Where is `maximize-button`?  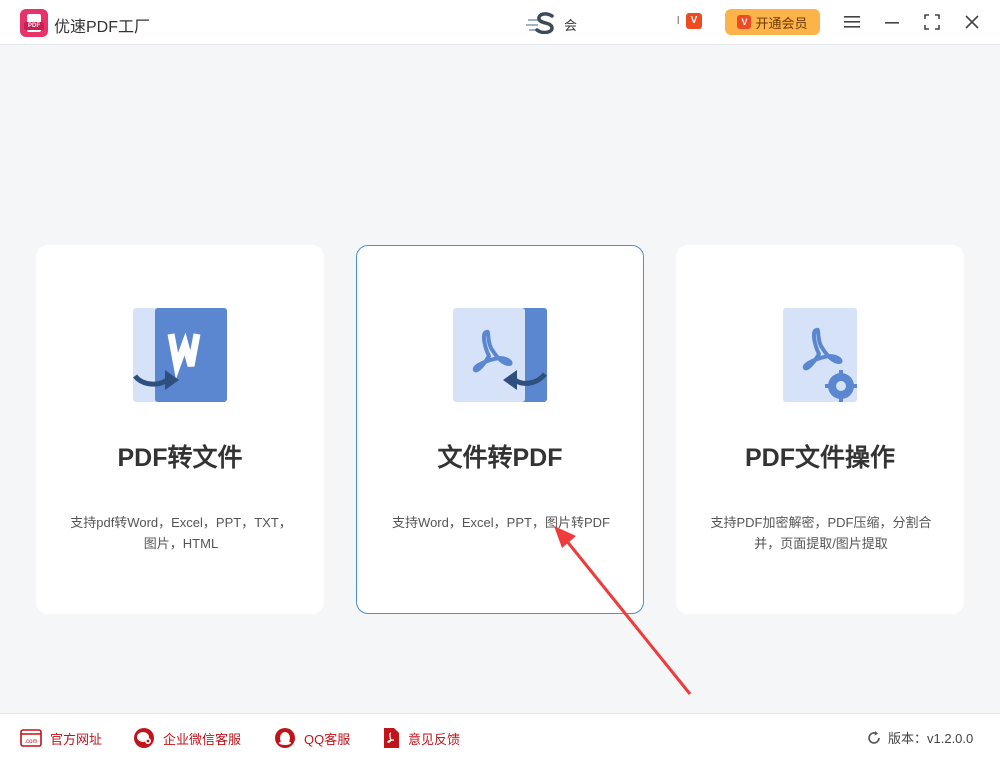 maximize-button is located at coordinates (932, 22).